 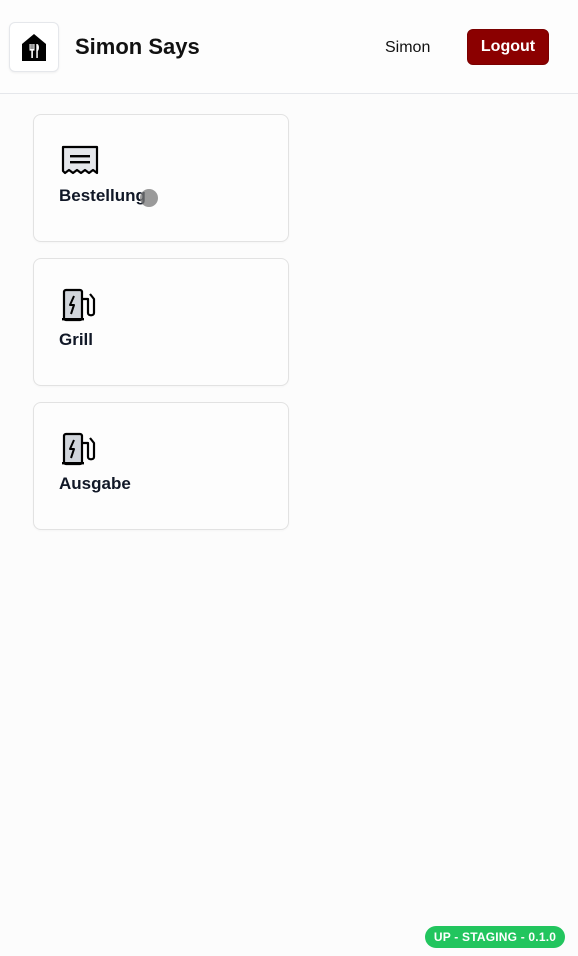 What do you see at coordinates (80, 160) in the screenshot?
I see `receipt-icon` at bounding box center [80, 160].